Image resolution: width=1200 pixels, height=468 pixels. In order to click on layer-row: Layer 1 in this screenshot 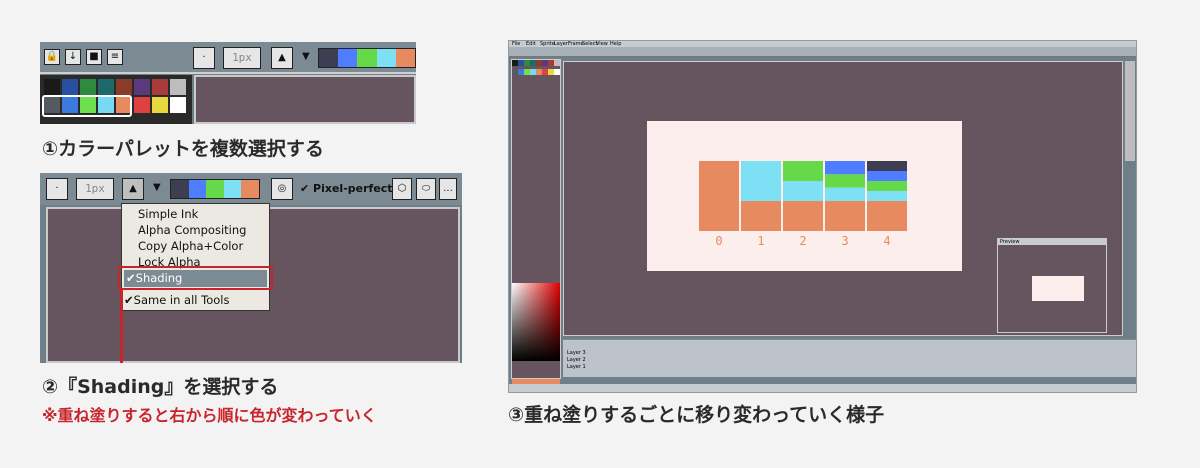, I will do `click(576, 367)`.